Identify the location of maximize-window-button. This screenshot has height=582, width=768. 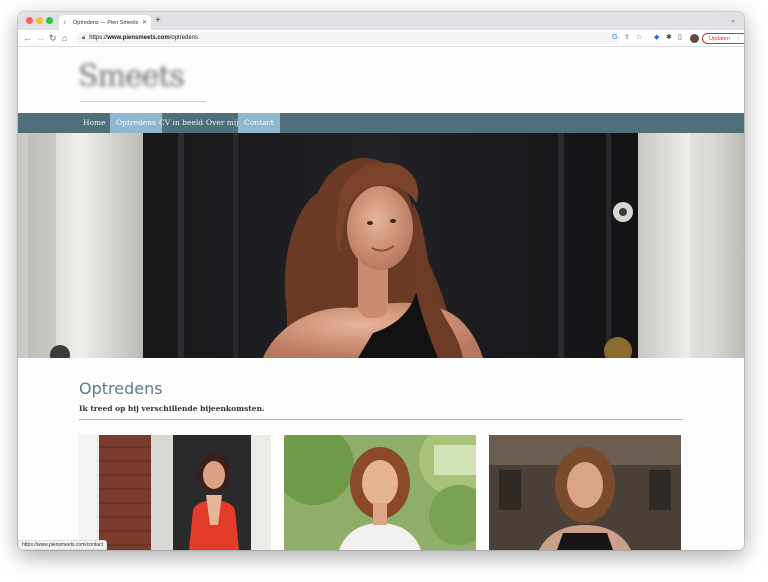
(49, 20).